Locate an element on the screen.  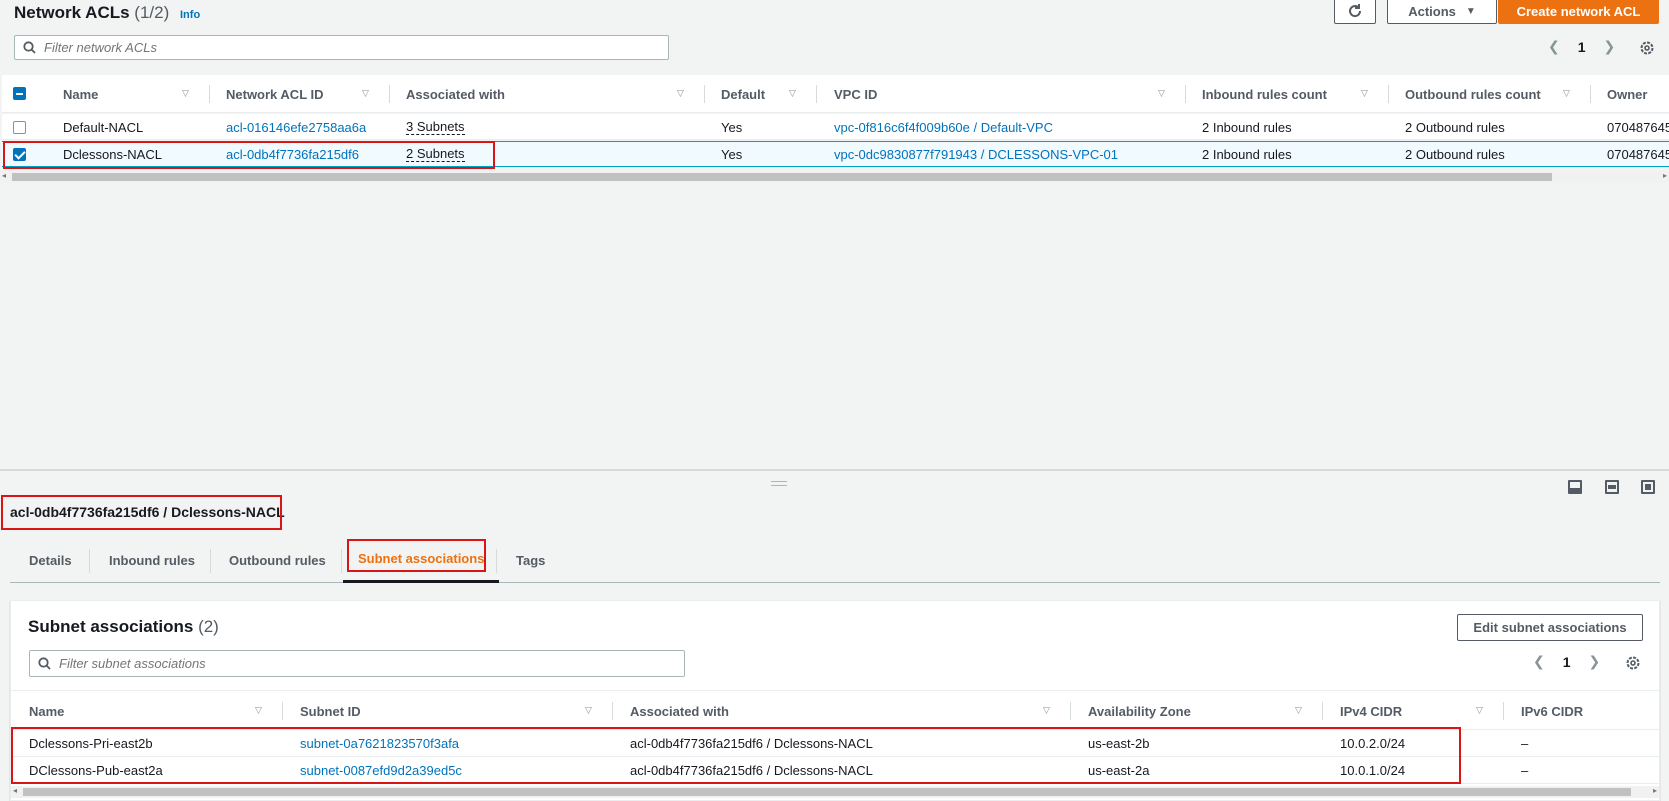
create-network-acl-button: Create network ACL is located at coordinates (1578, 12).